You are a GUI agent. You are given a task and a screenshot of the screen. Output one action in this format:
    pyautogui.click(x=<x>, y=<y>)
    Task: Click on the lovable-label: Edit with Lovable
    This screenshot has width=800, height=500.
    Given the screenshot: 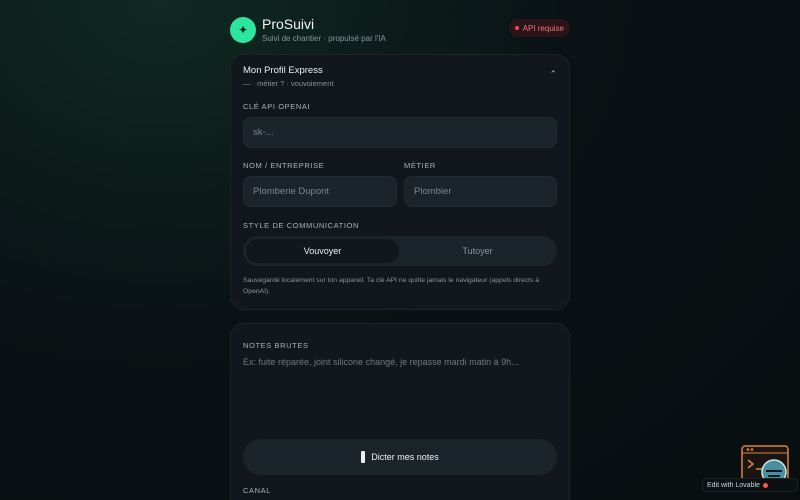 What is the action you would take?
    pyautogui.click(x=733, y=485)
    